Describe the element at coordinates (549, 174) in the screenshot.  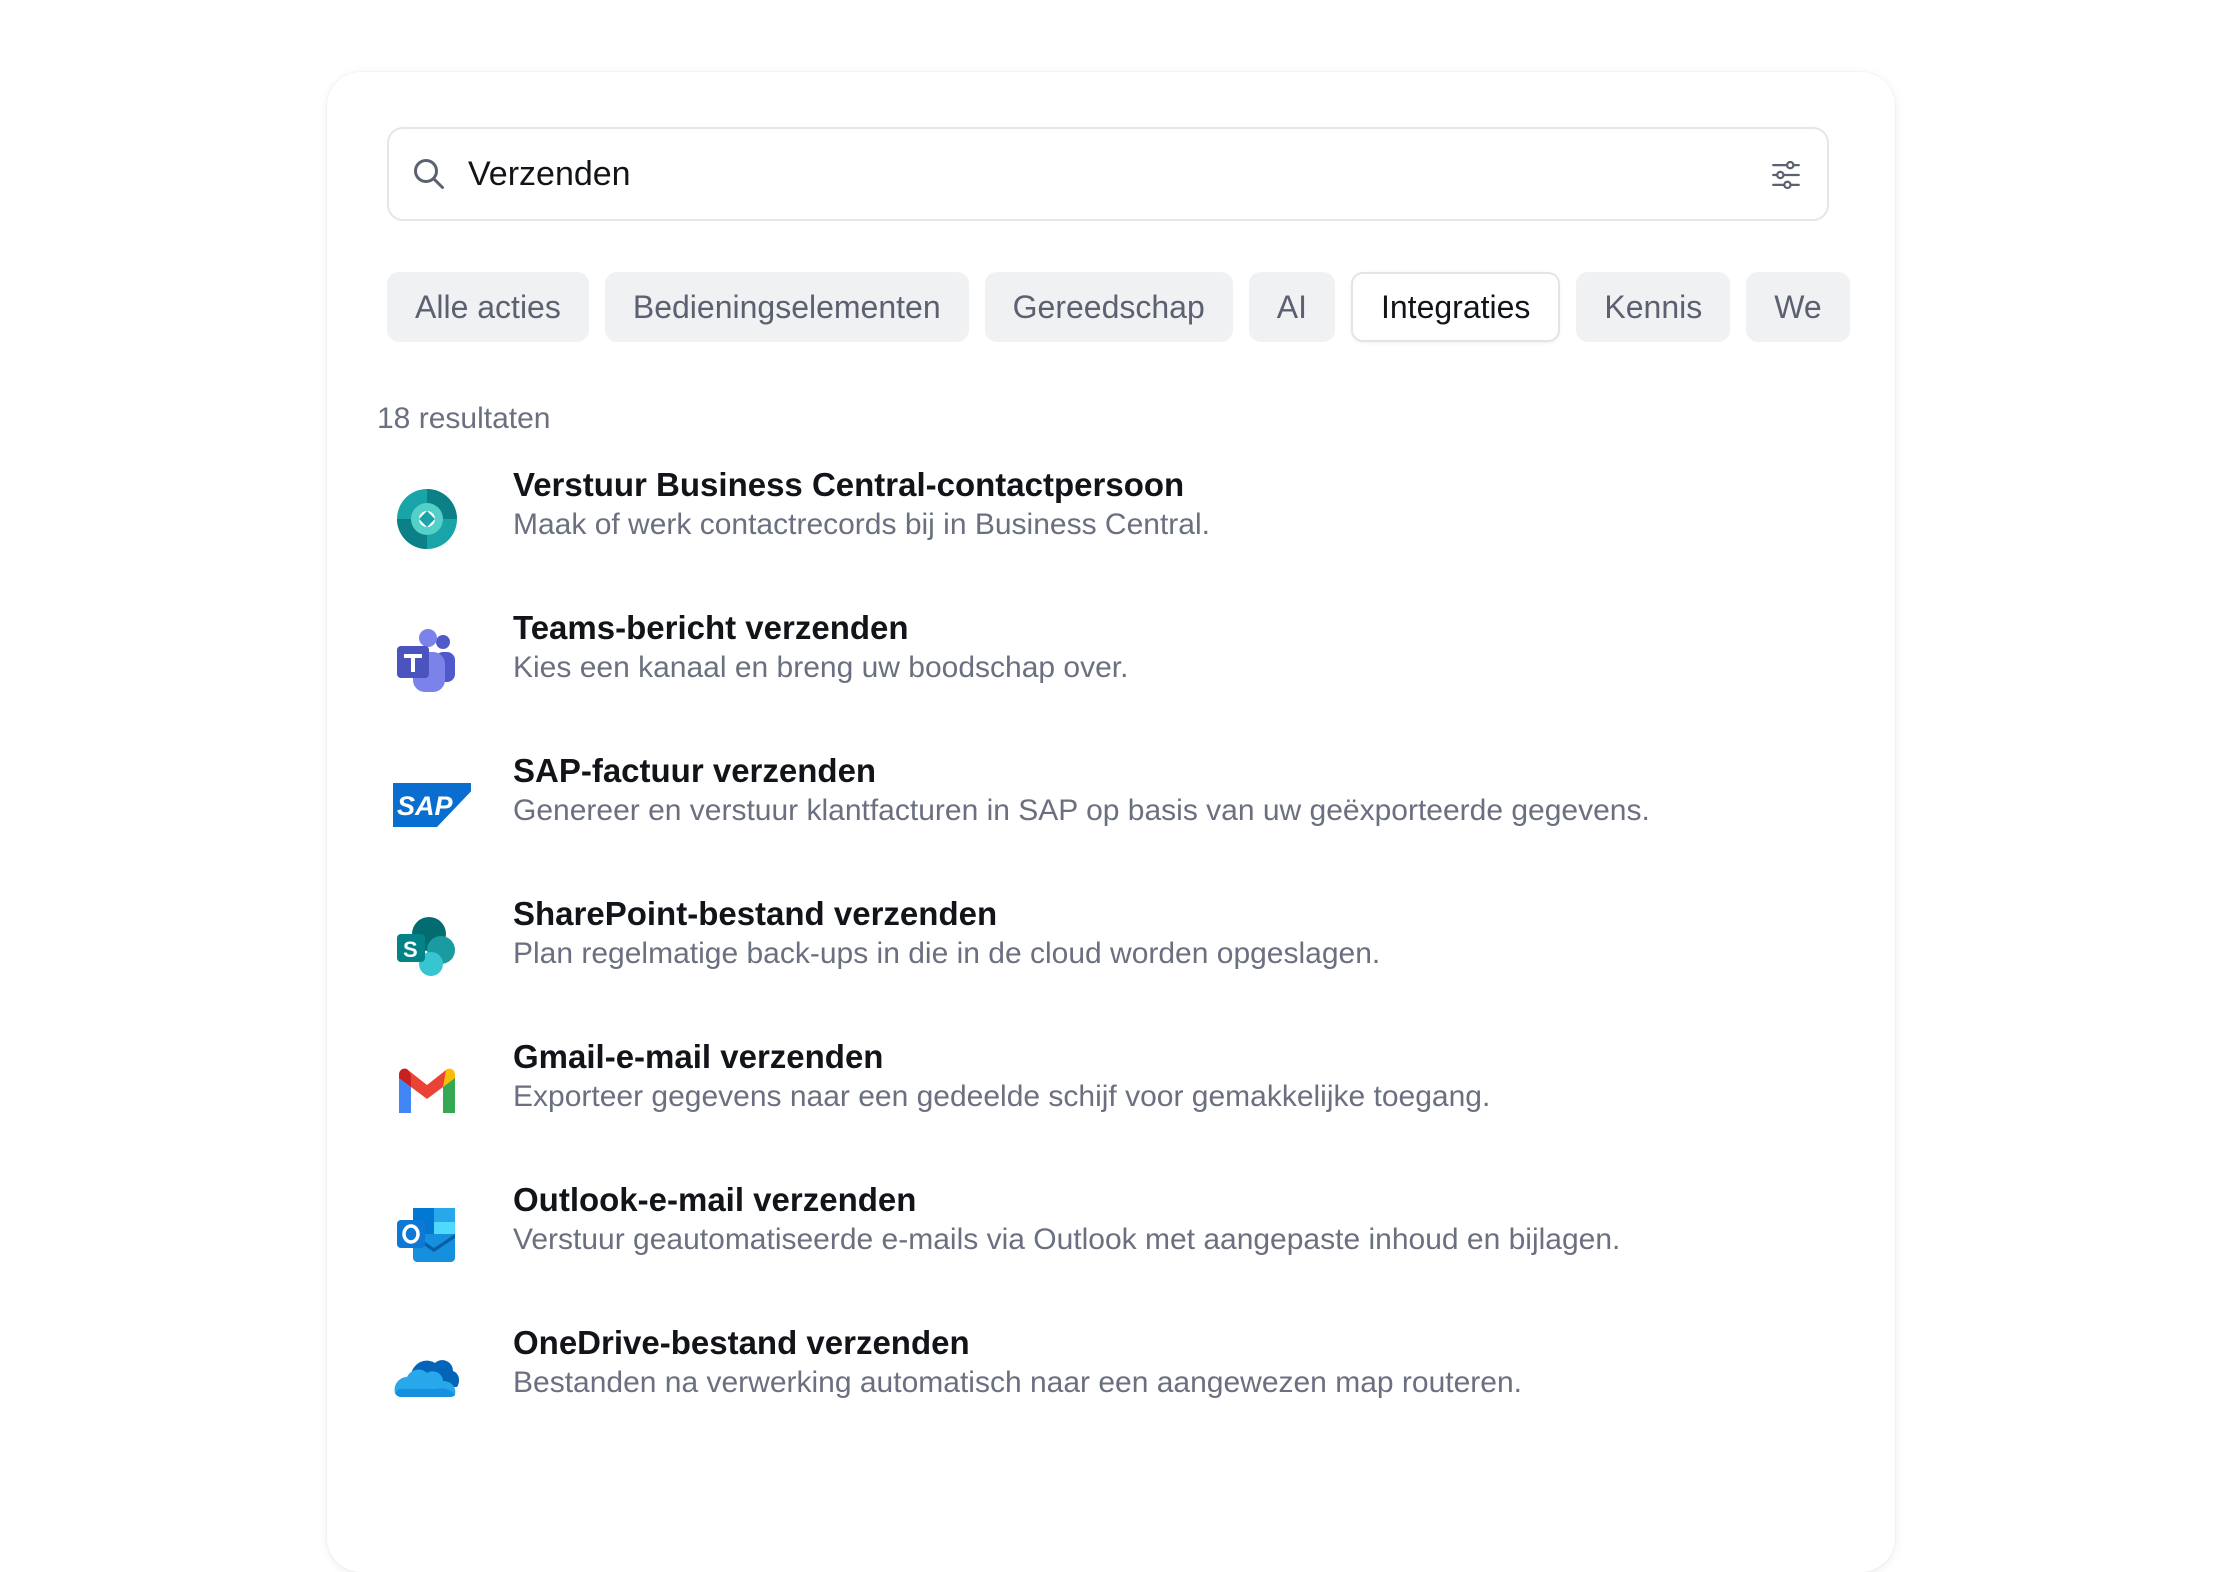
I see `search-input: Verzenden` at that location.